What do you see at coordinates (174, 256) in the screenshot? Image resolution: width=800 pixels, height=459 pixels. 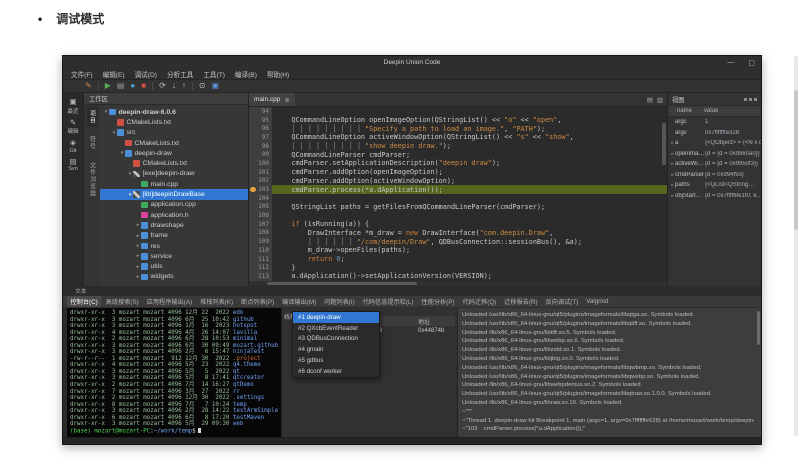 I see `tree-item: ▸ service` at bounding box center [174, 256].